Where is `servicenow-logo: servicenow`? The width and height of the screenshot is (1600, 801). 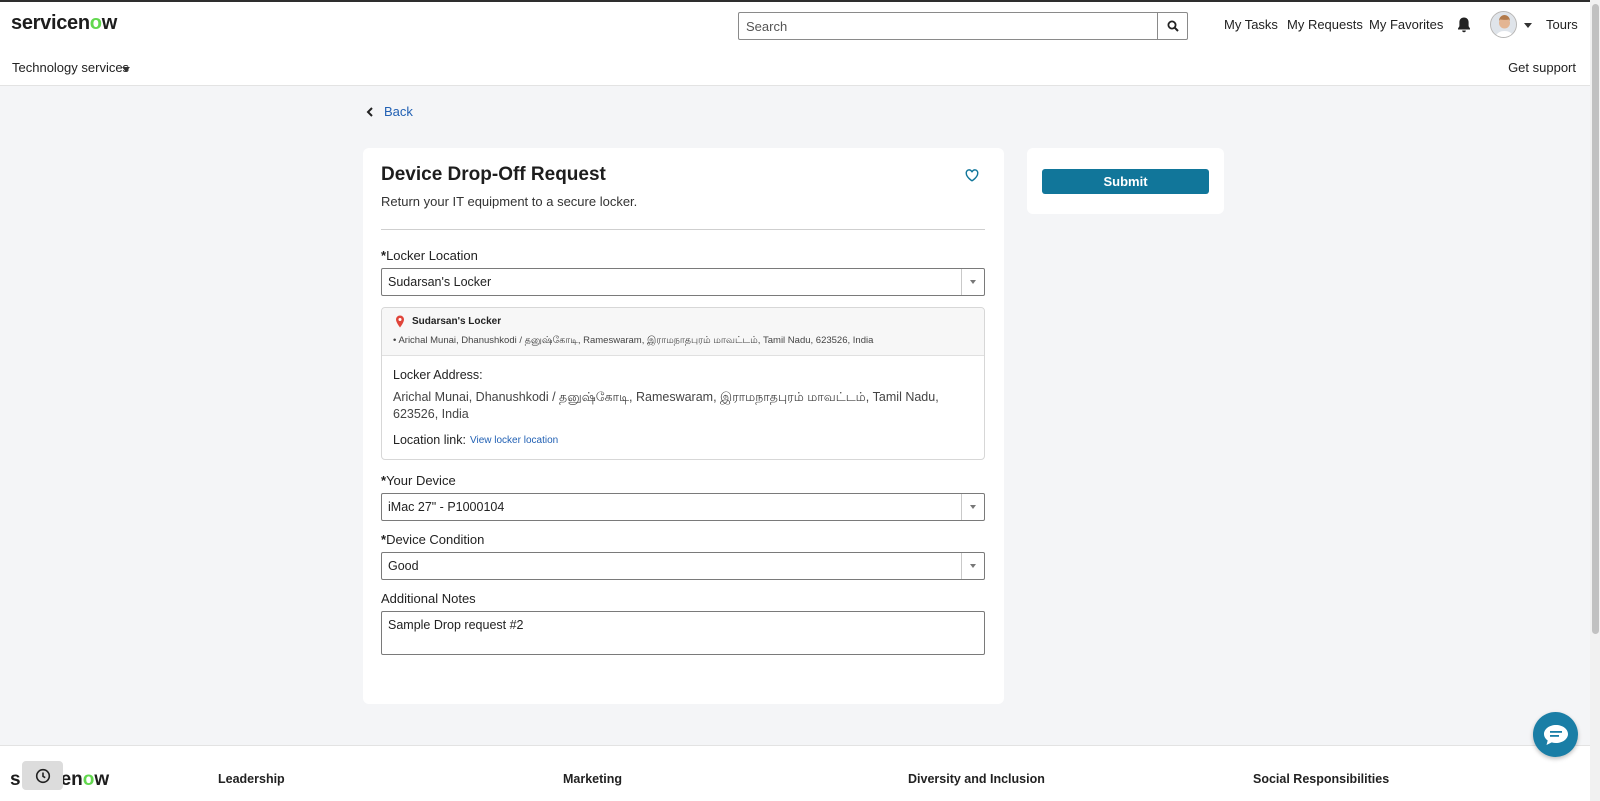 servicenow-logo: servicenow is located at coordinates (64, 23).